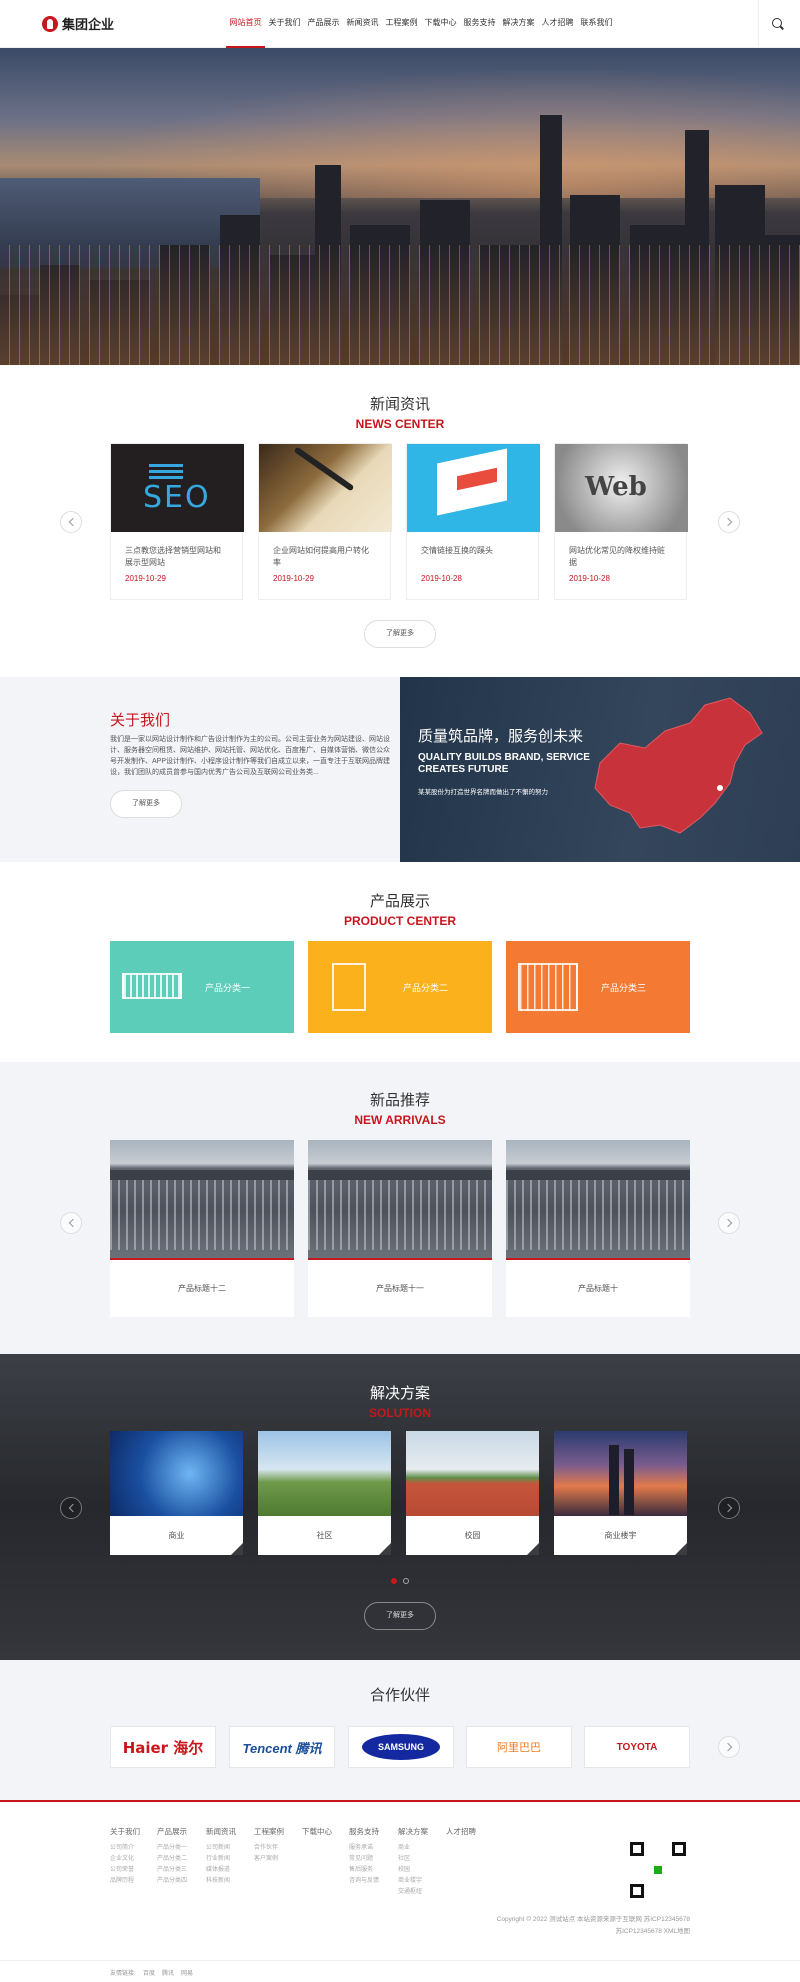 Image resolution: width=800 pixels, height=1982 pixels. Describe the element at coordinates (362, 24) in the screenshot. I see `nav-news: 新闻资讯` at that location.